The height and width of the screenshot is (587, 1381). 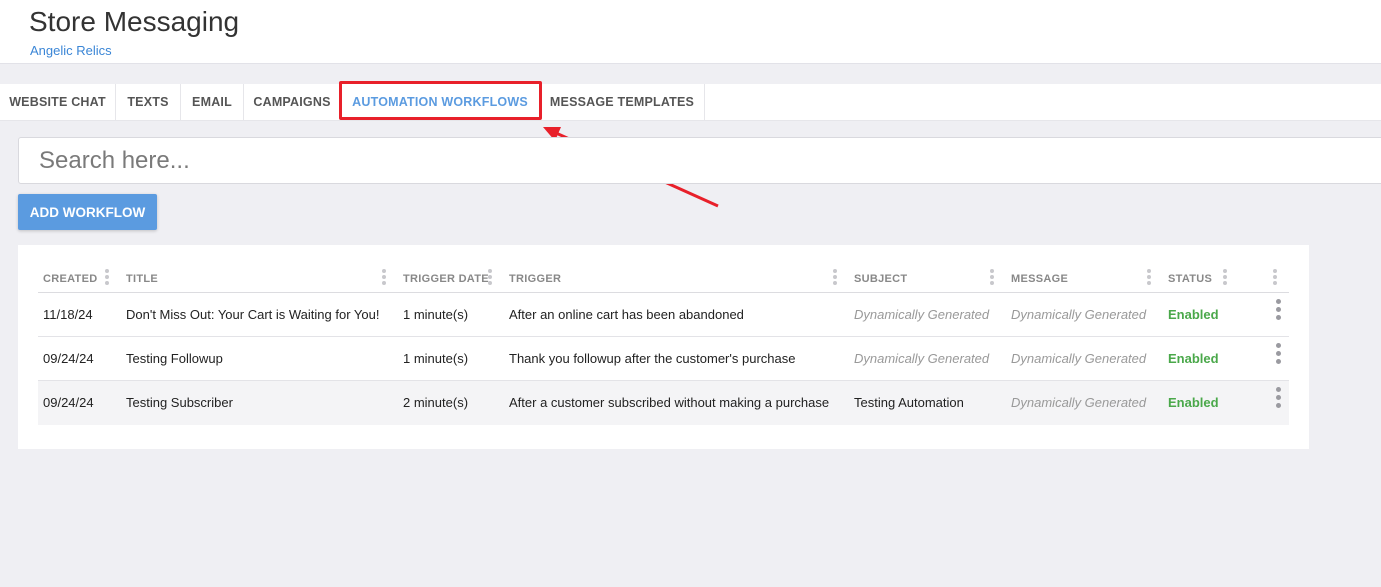 I want to click on column-header-created: CREATED, so click(x=70, y=279).